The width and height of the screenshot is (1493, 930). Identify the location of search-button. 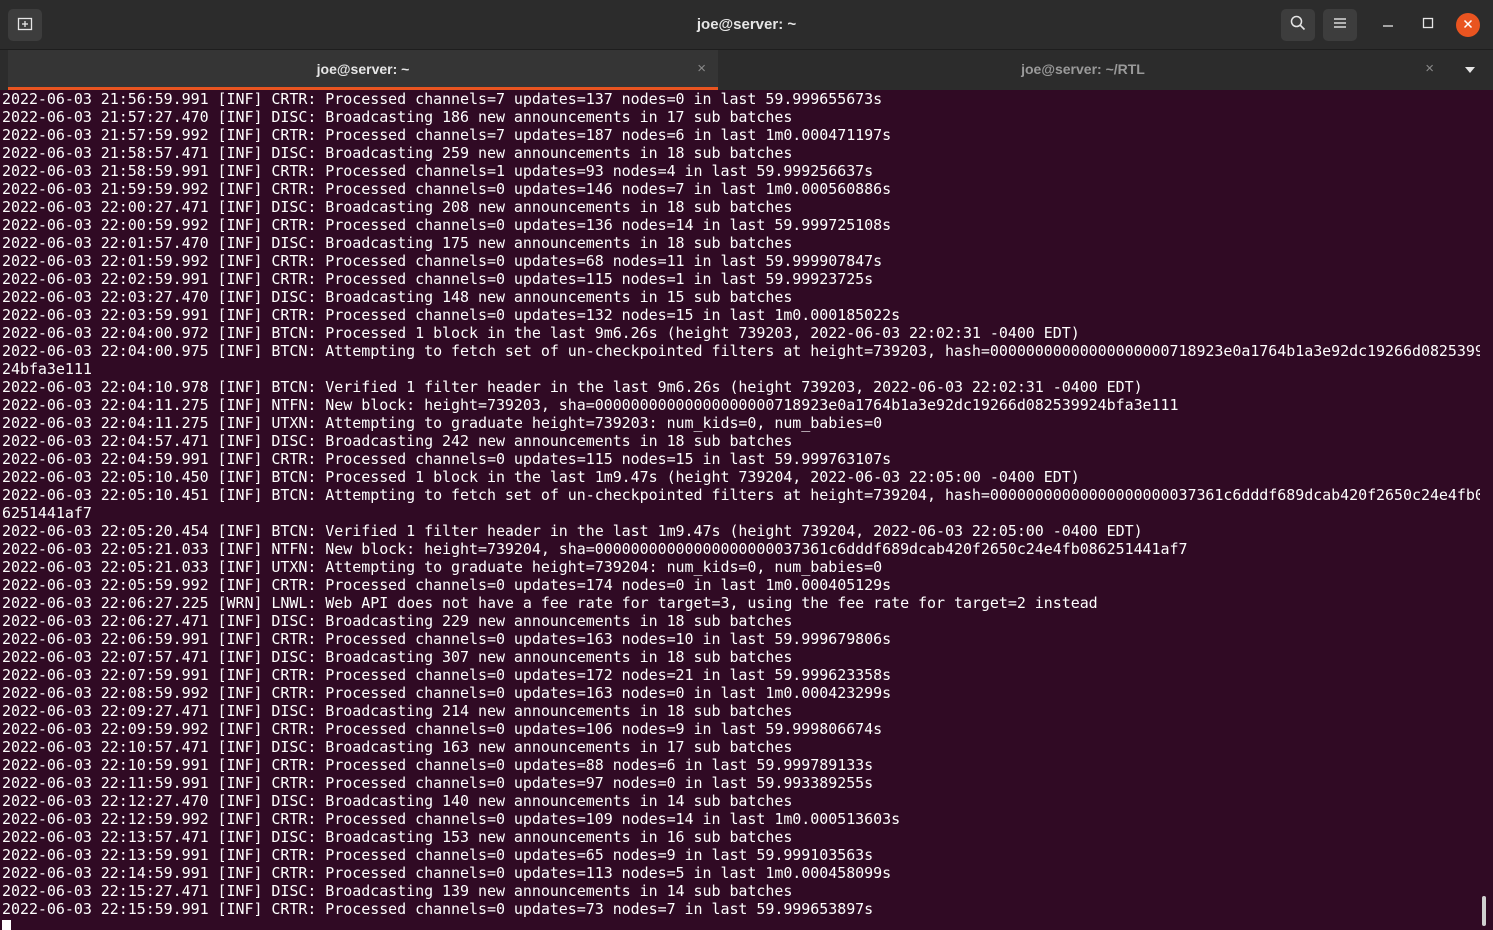
(1298, 25).